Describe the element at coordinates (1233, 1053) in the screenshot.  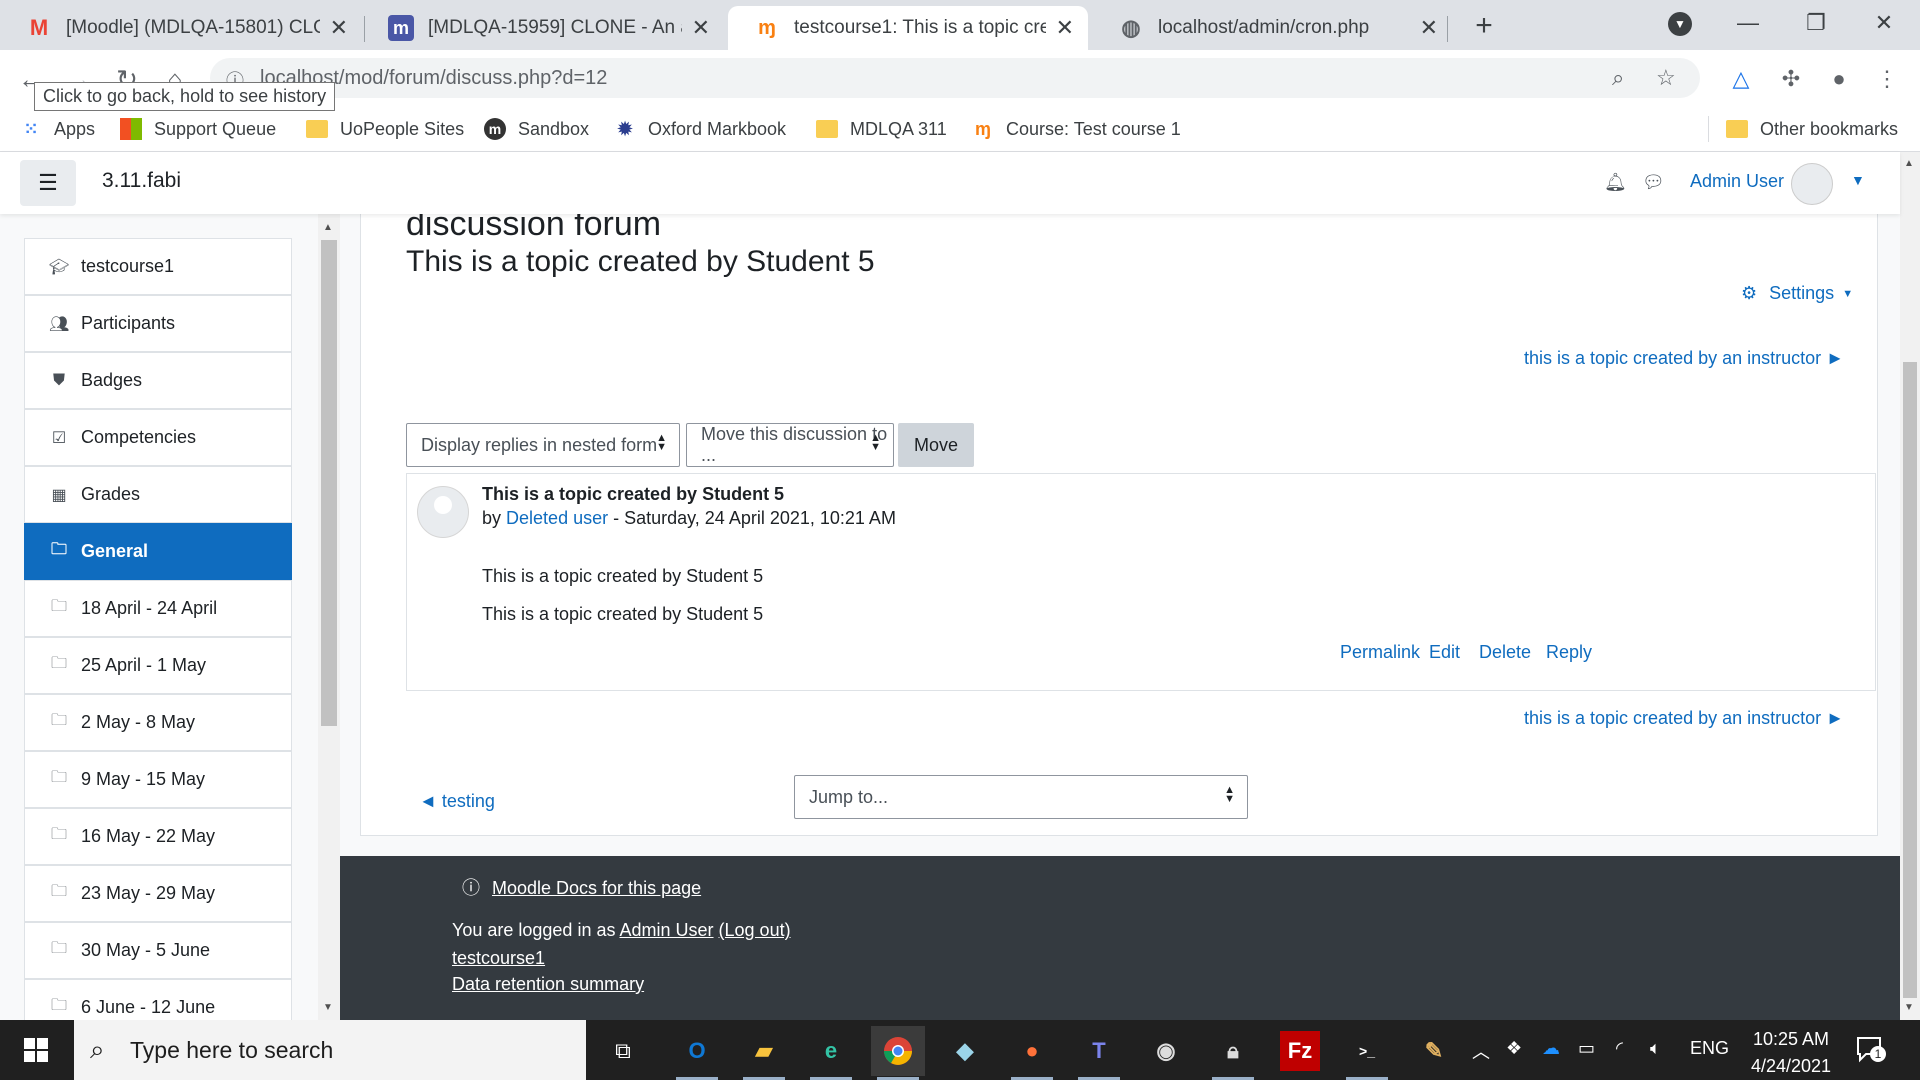
I see `vpn-lock-icon: 🔒︎` at that location.